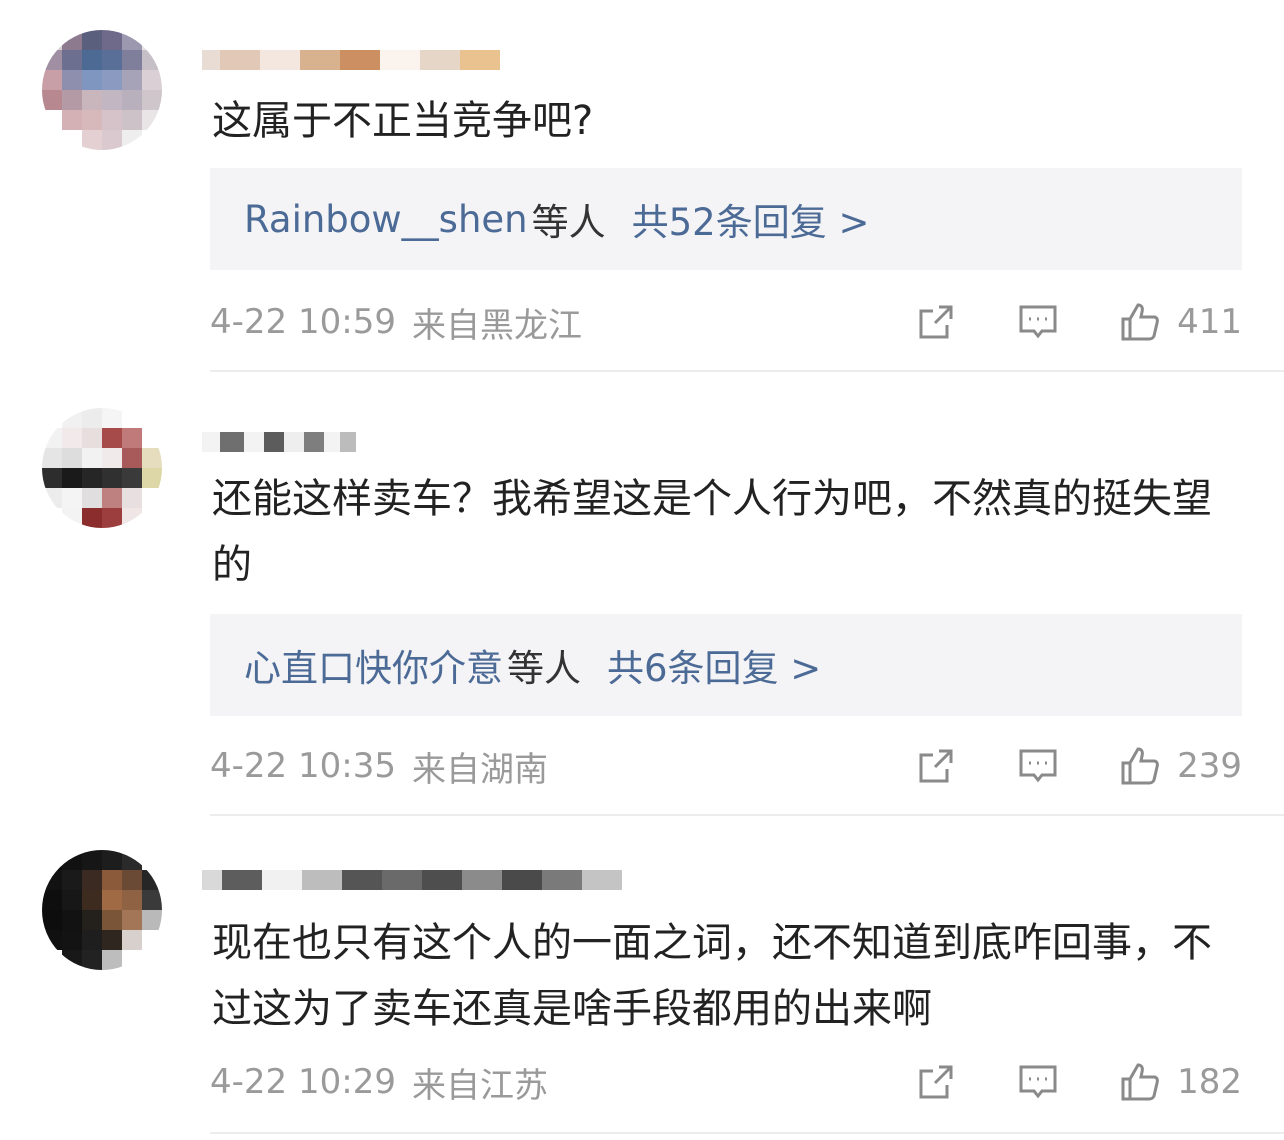 This screenshot has width=1284, height=1140. I want to click on comment-location: 来自黑龙江, so click(496, 325).